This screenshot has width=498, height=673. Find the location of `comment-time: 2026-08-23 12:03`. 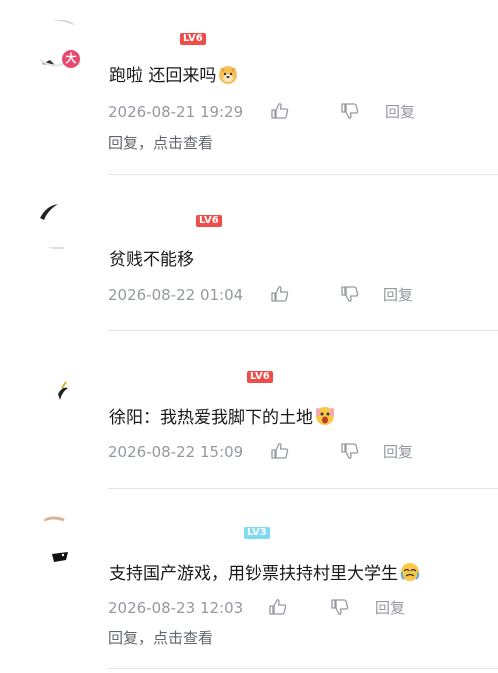

comment-time: 2026-08-23 12:03 is located at coordinates (176, 608).